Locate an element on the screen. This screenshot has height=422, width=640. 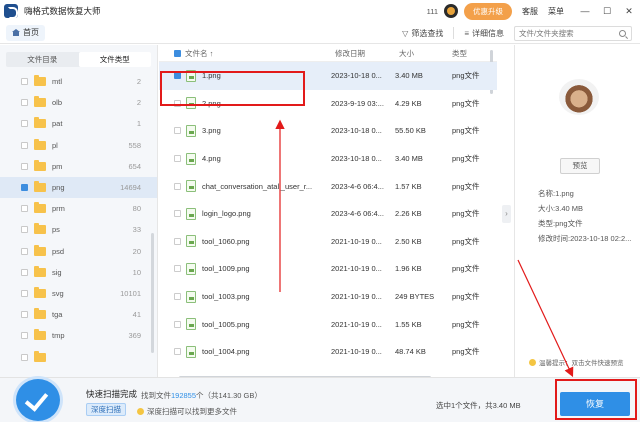
upgrade-button: 优惠升级 is located at coordinates (488, 11).